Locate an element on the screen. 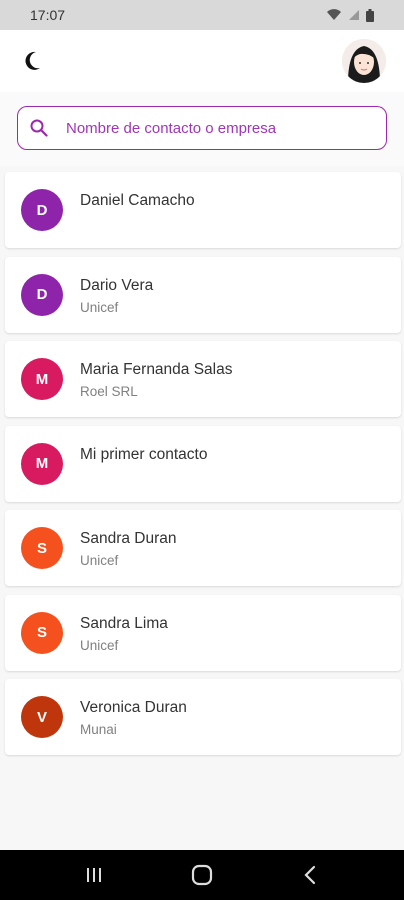 The image size is (404, 900). contact-item: D Dario Vera Unicef is located at coordinates (203, 294).